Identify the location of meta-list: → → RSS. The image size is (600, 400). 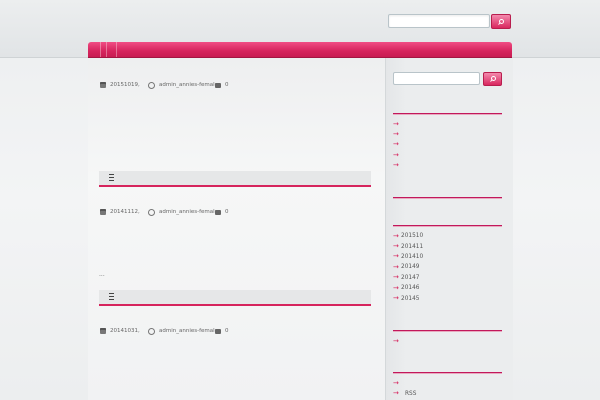
(404, 388).